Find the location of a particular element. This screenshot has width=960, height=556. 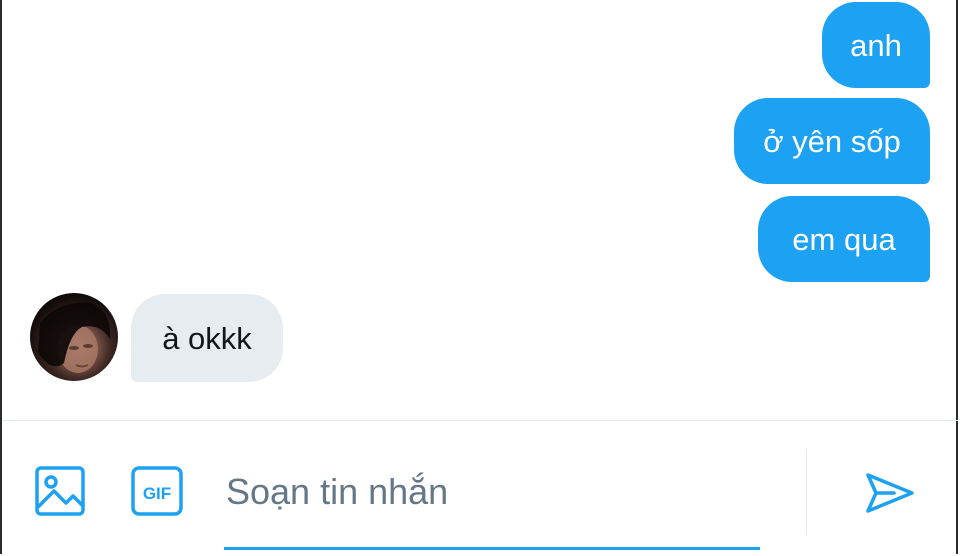

image-icon is located at coordinates (60, 491).